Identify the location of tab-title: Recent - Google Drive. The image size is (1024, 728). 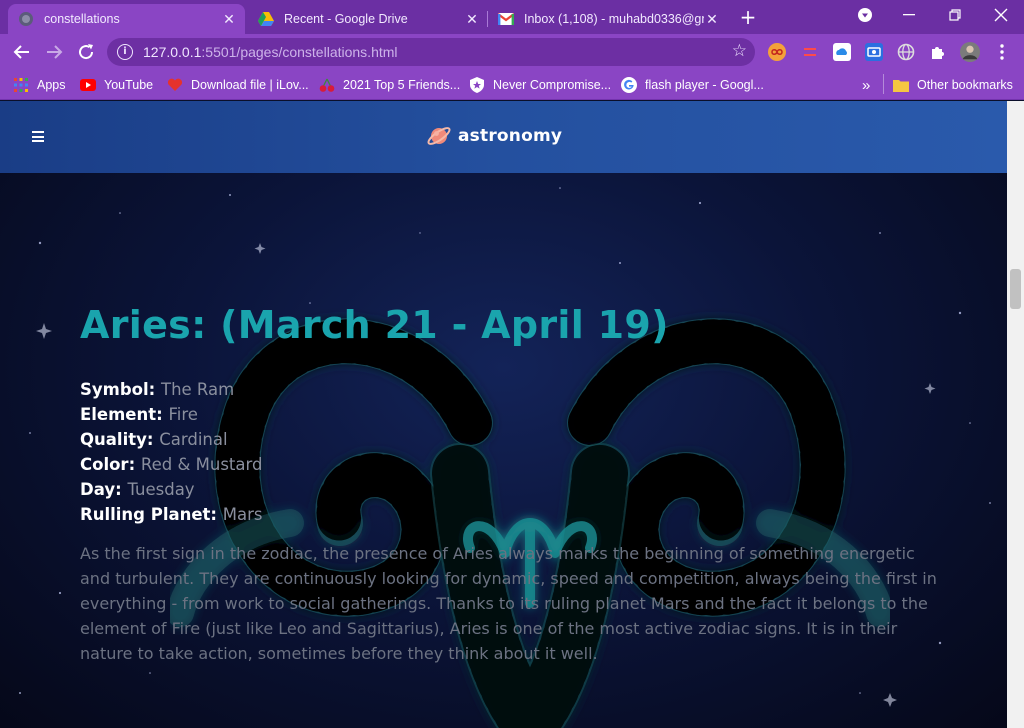
(346, 19).